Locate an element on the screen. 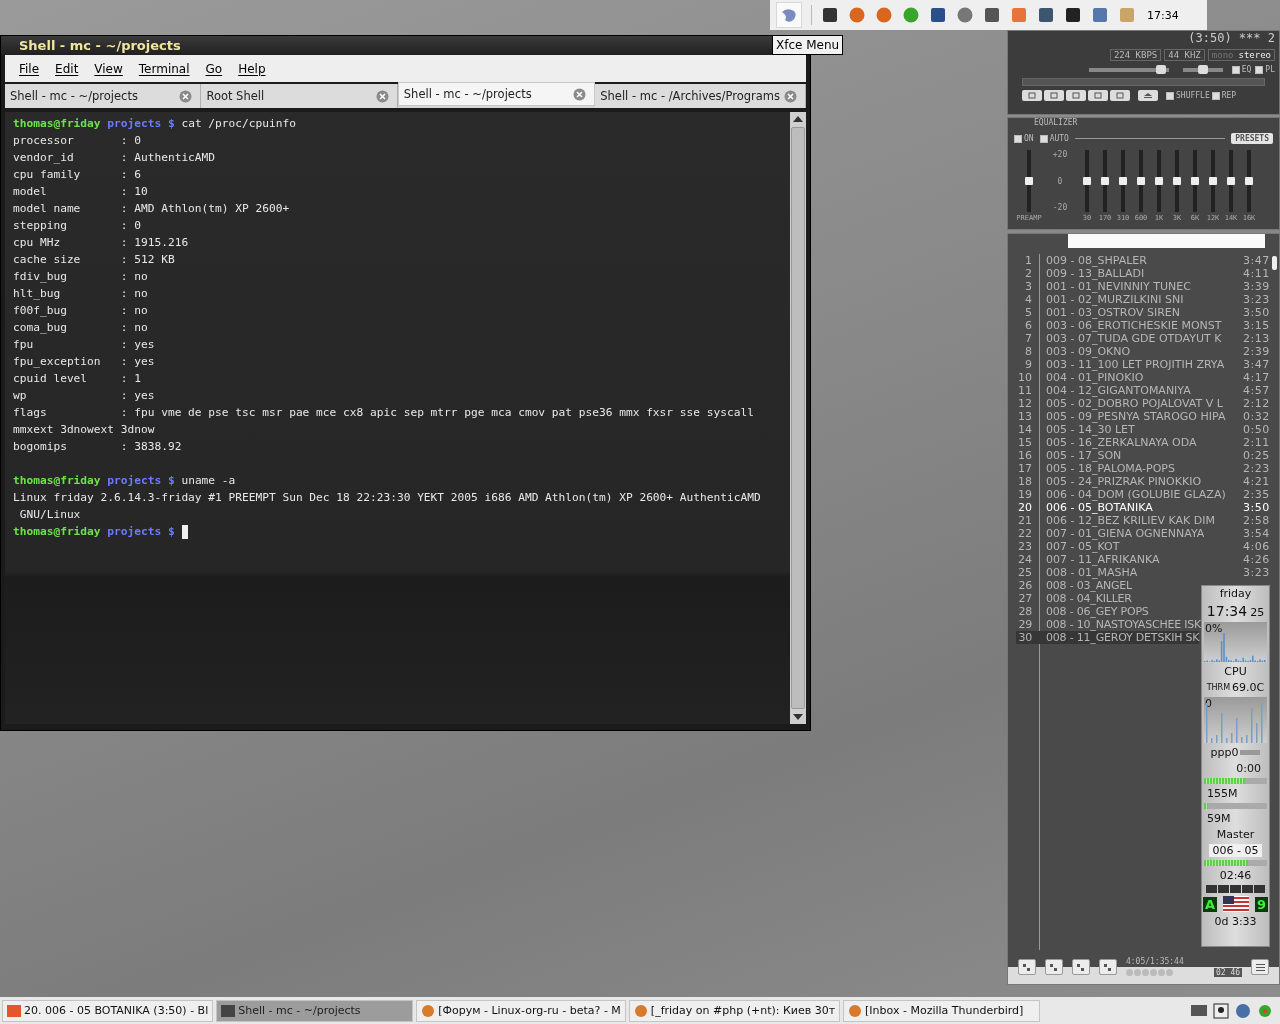  option-toggle: REP is located at coordinates (1224, 95).